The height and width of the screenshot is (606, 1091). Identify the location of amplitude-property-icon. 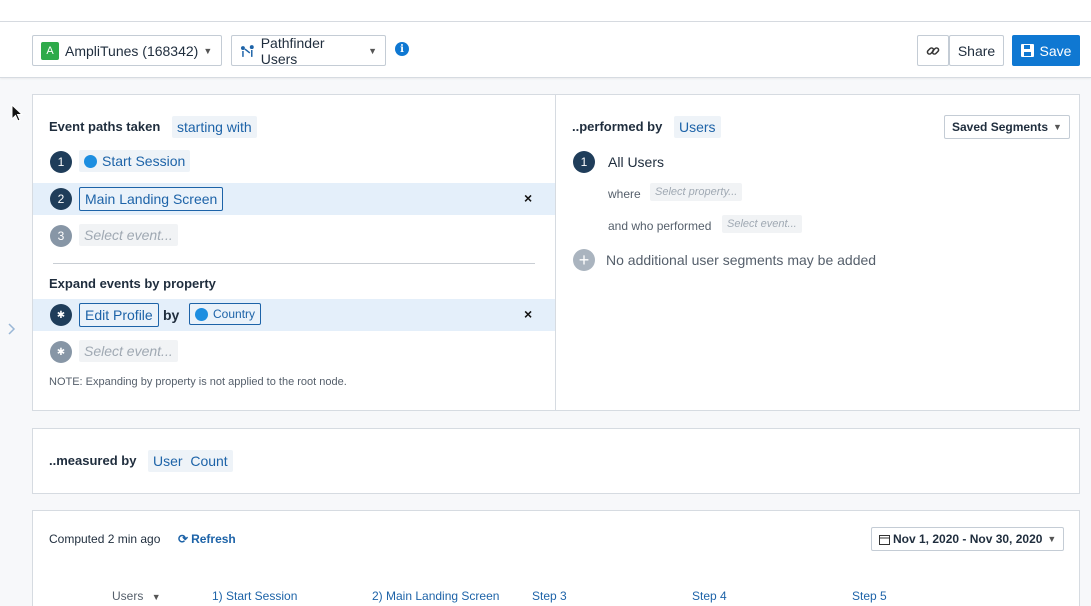
(201, 314).